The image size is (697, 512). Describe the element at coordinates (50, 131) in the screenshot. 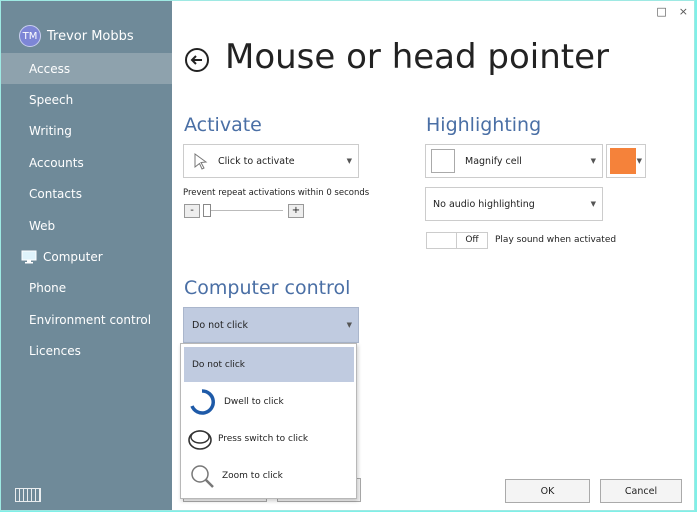

I see `sidebar-item-label: Writing` at that location.